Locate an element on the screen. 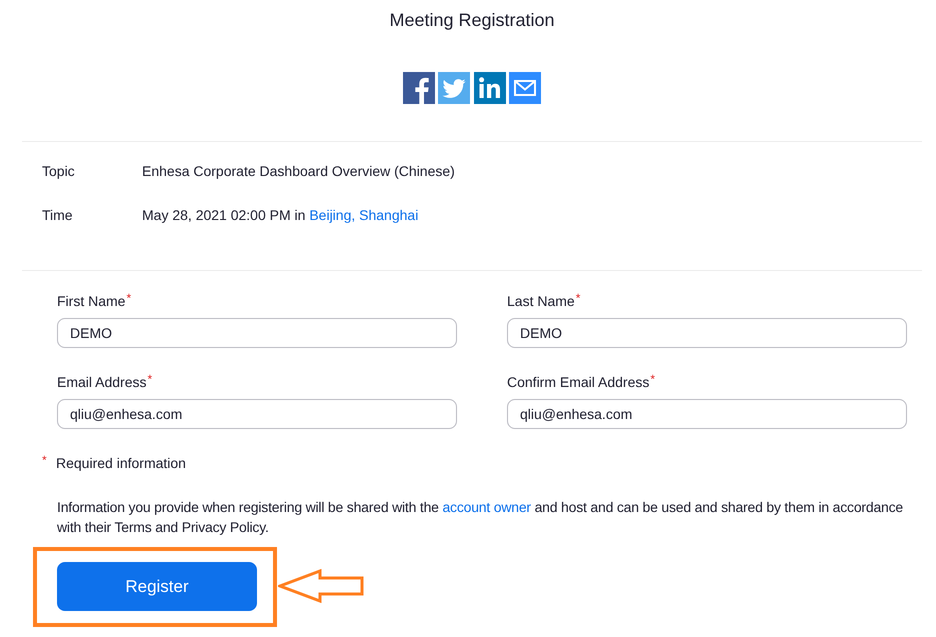 The image size is (936, 637). field-label: Confirm Email Address is located at coordinates (578, 382).